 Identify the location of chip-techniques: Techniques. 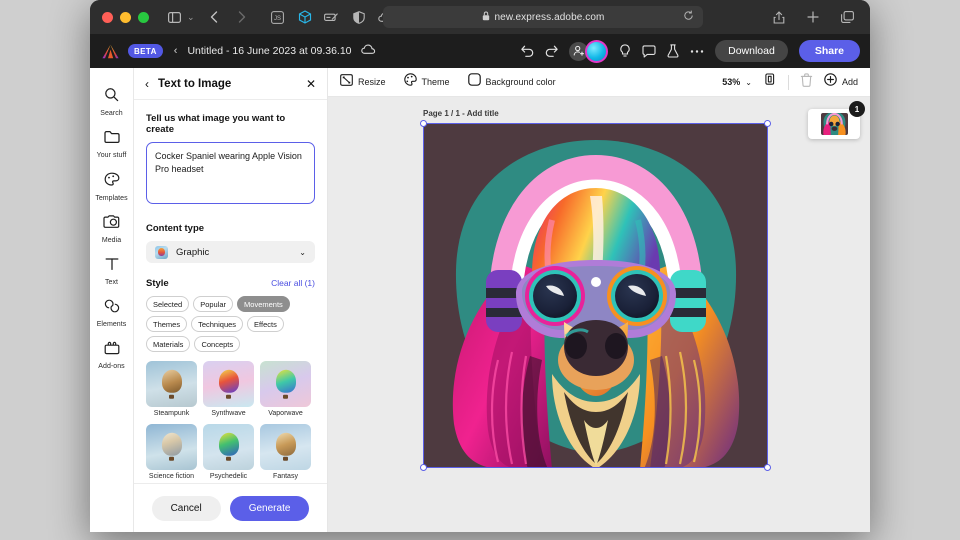
(217, 324).